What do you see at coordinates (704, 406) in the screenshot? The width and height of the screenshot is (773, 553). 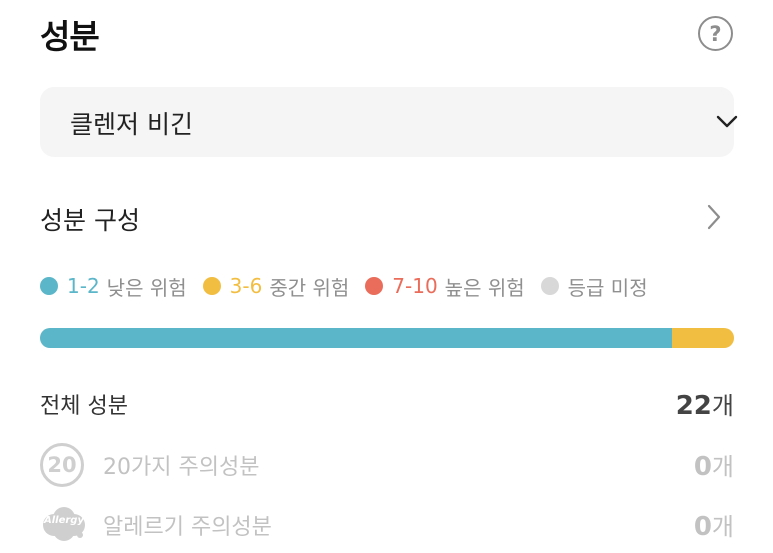 I see `total-ingredients-count: 22개` at bounding box center [704, 406].